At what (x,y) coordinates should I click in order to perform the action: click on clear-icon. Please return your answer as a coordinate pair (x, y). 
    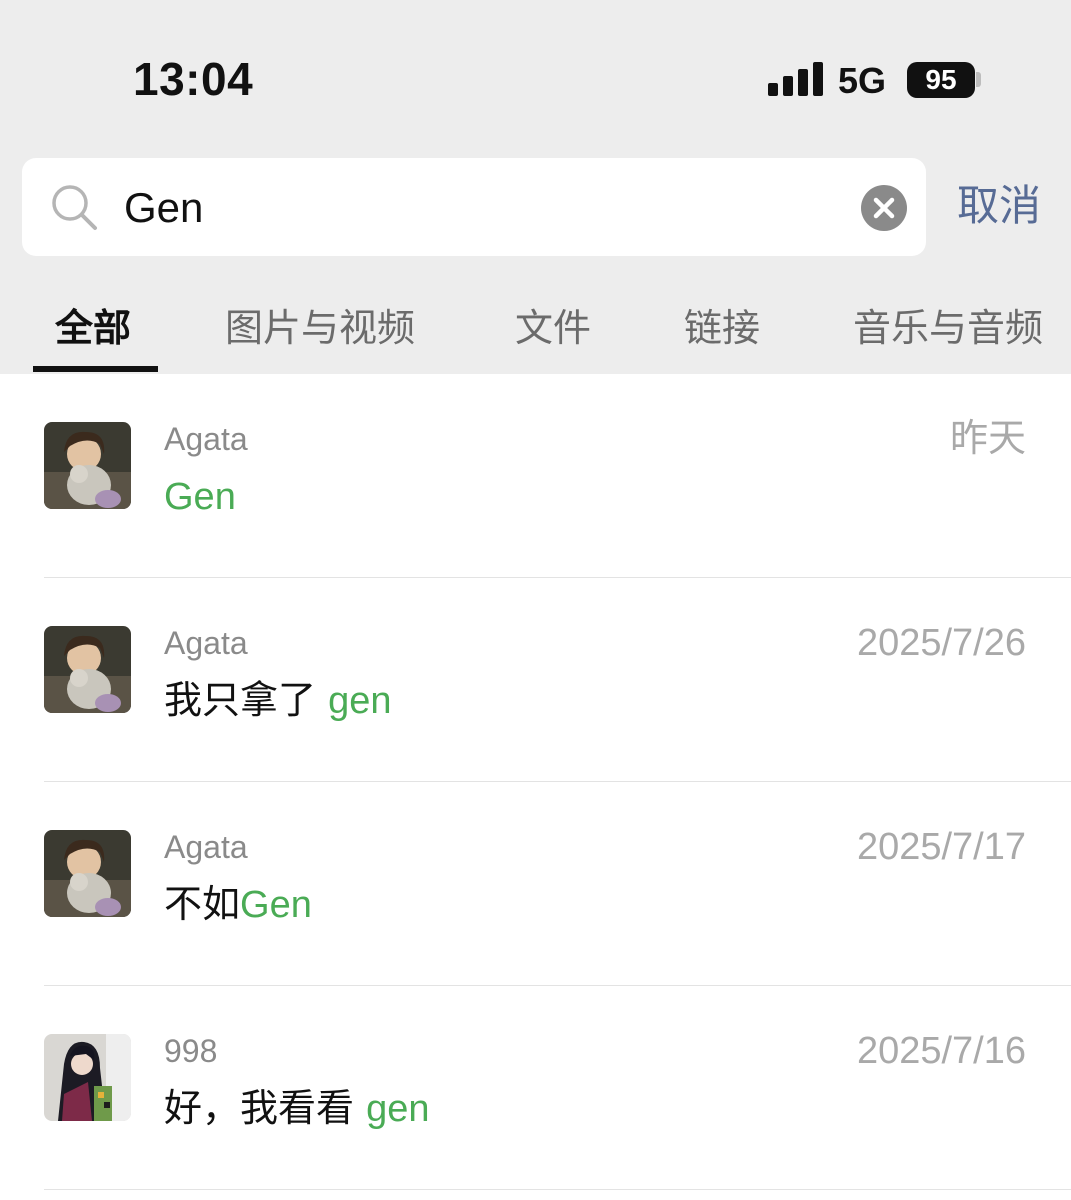
    Looking at the image, I should click on (884, 208).